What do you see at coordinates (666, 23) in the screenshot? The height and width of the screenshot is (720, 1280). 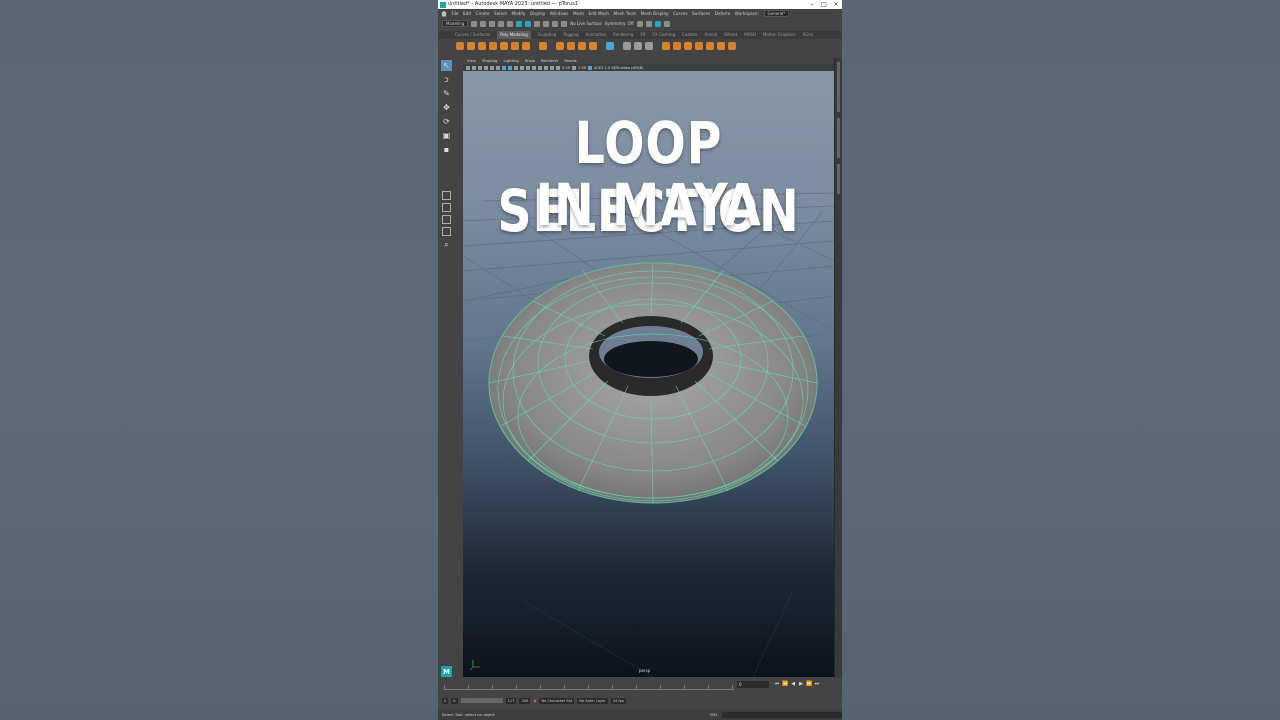 I see `render-setup-icon` at bounding box center [666, 23].